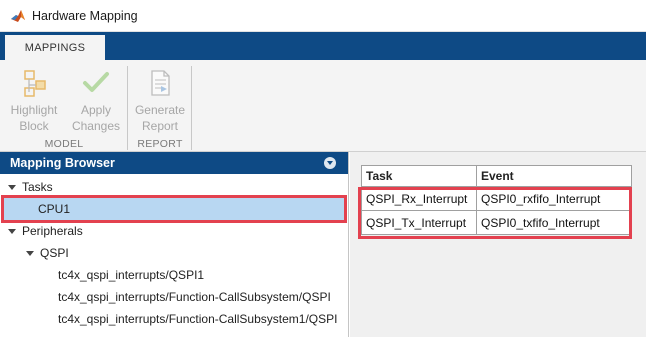  Describe the element at coordinates (34, 118) in the screenshot. I see `highlight-block-label: Highlight Block` at that location.